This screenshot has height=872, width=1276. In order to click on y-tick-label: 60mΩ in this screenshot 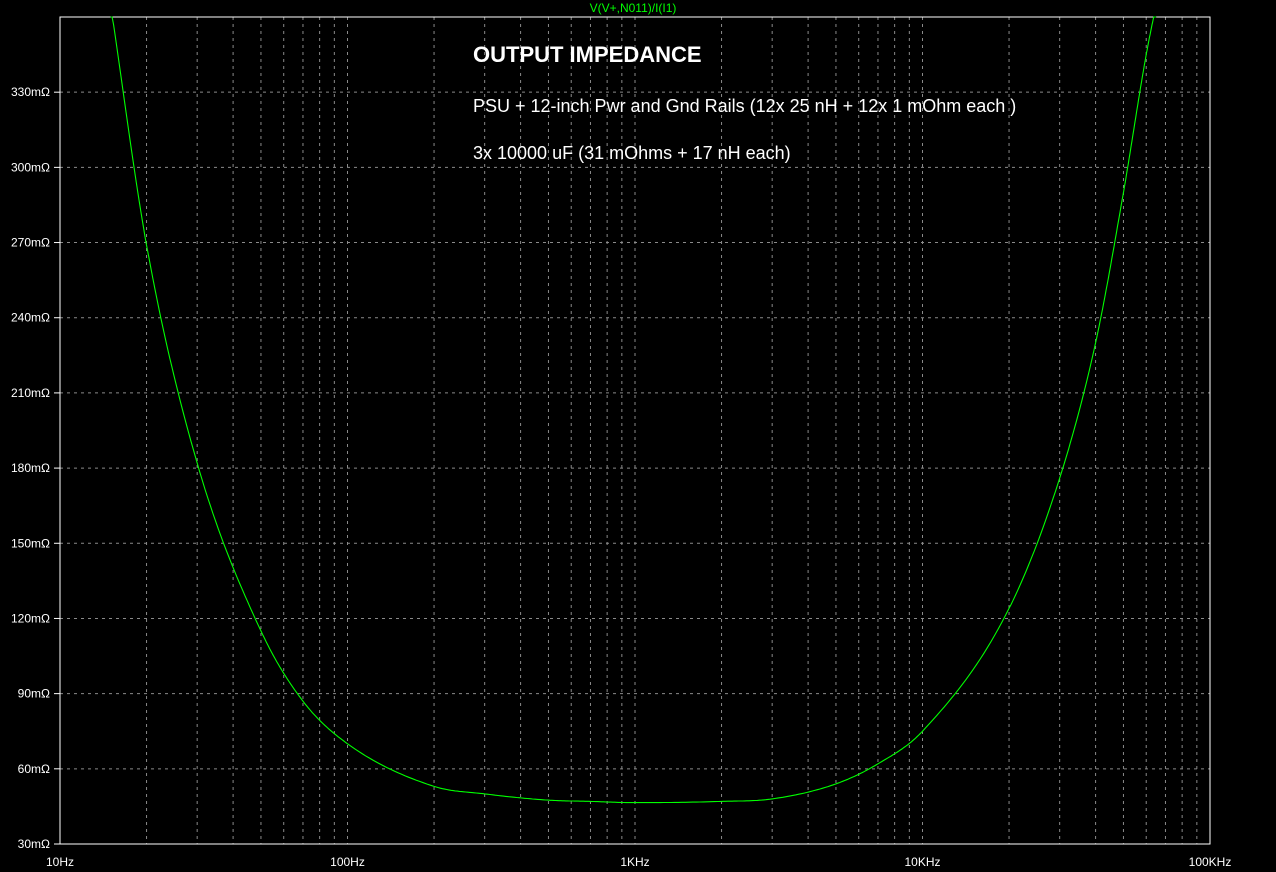, I will do `click(34, 769)`.